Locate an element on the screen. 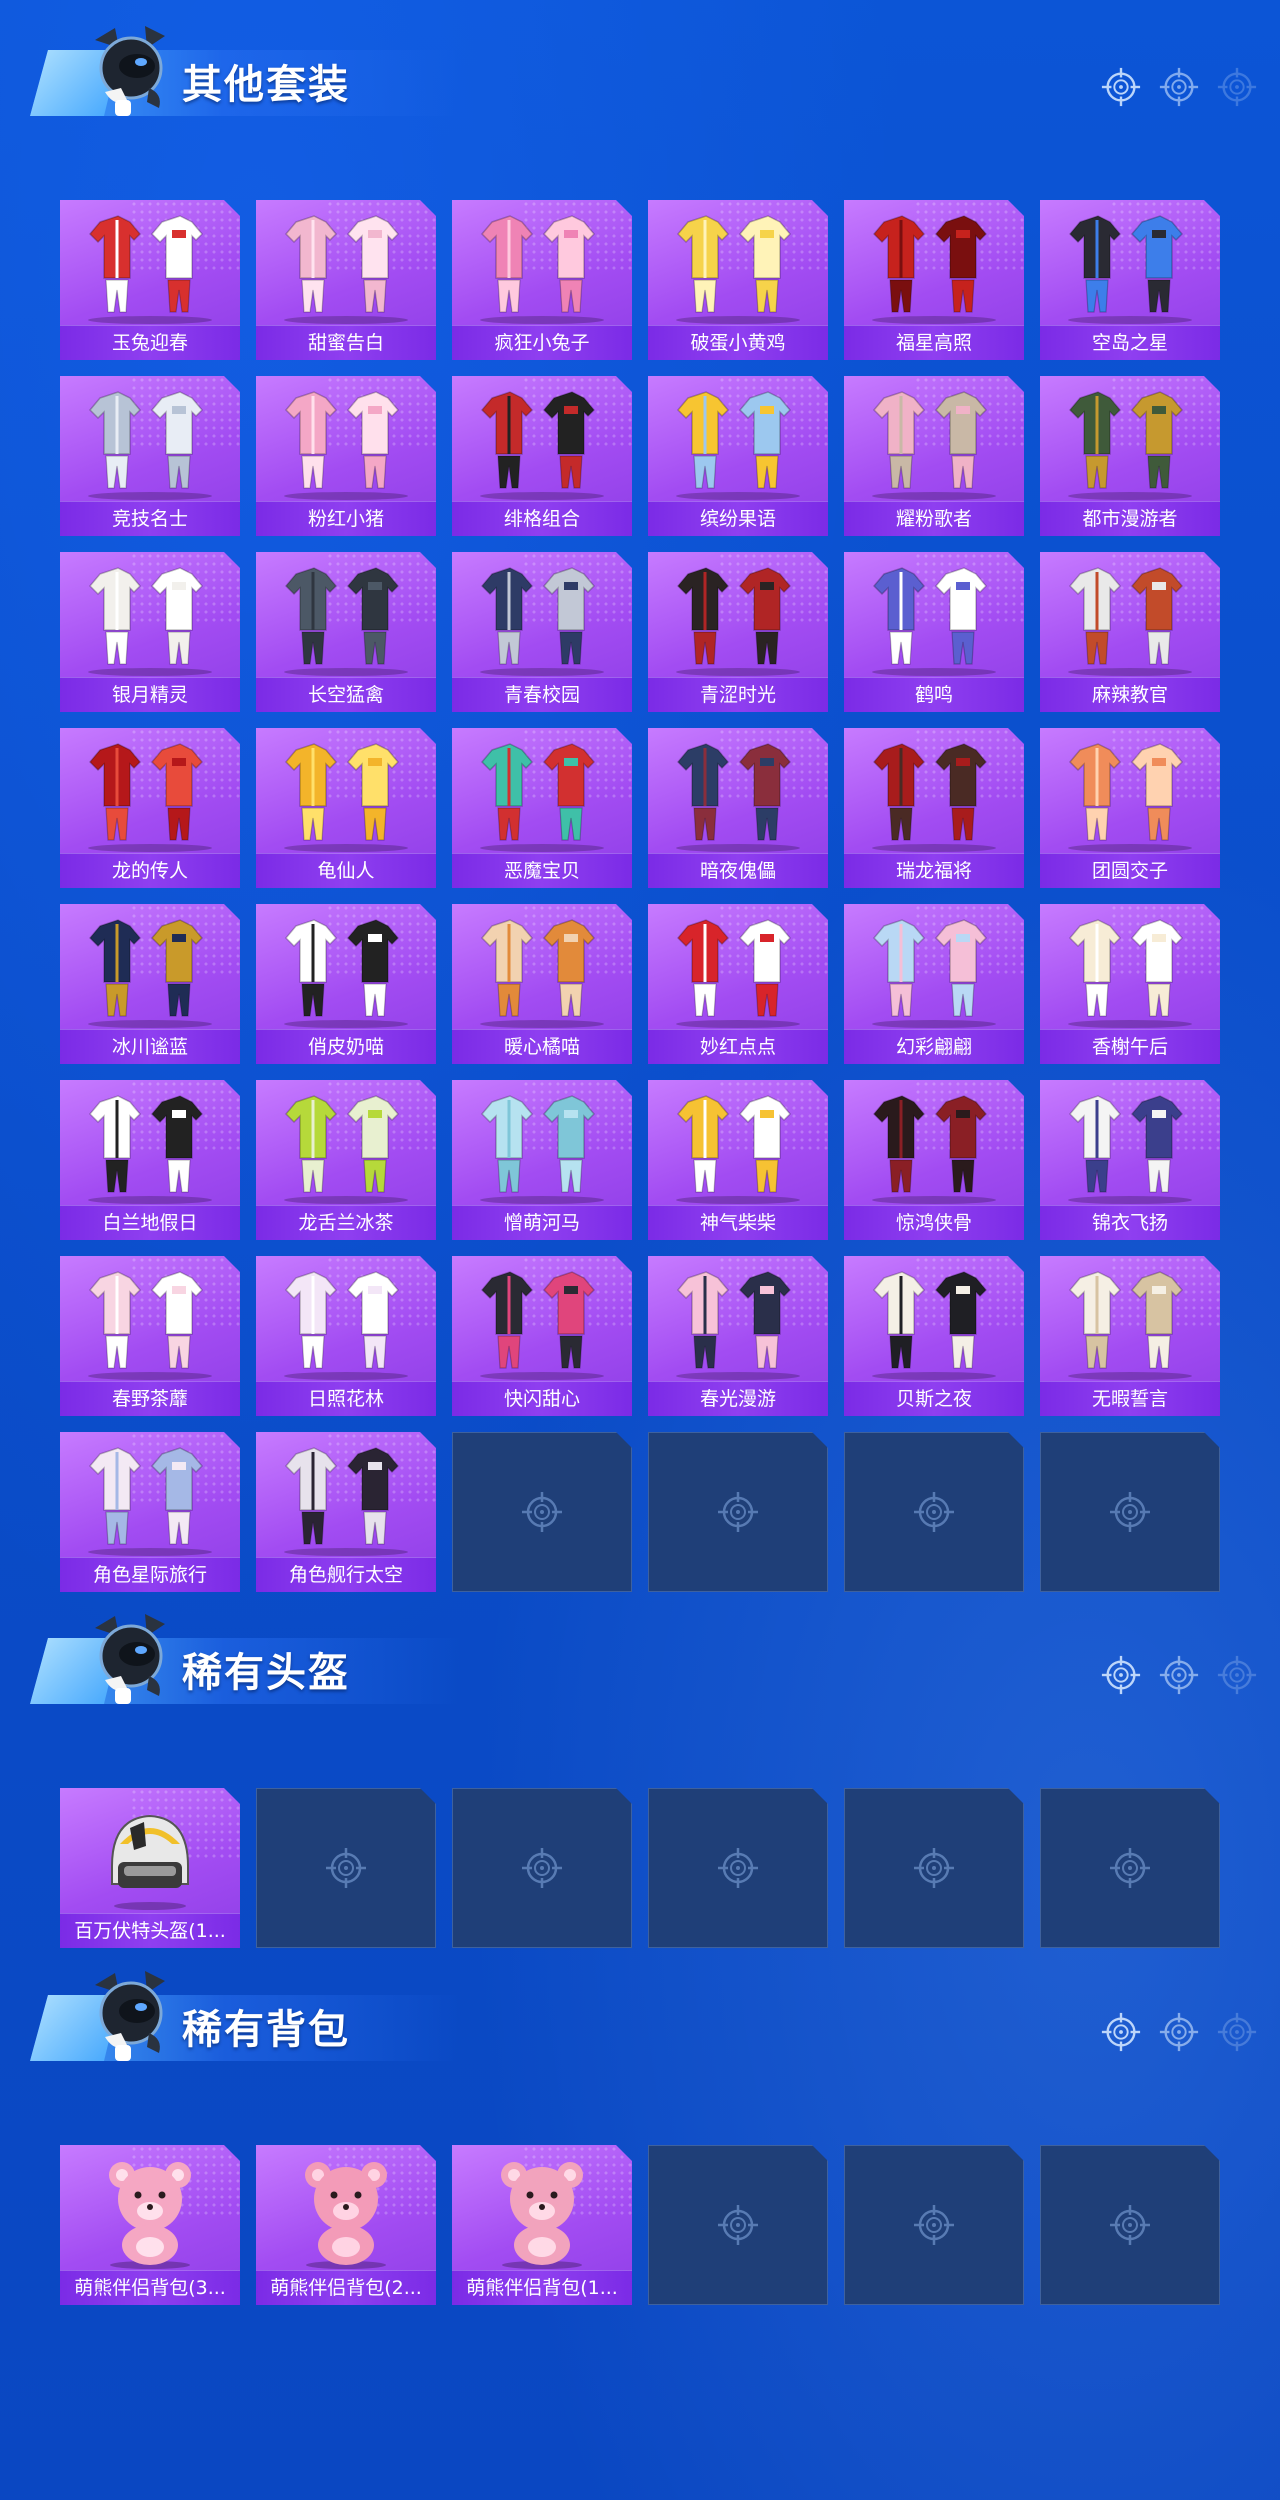 The image size is (1280, 2500). item-card: 空岛之星 is located at coordinates (1130, 280).